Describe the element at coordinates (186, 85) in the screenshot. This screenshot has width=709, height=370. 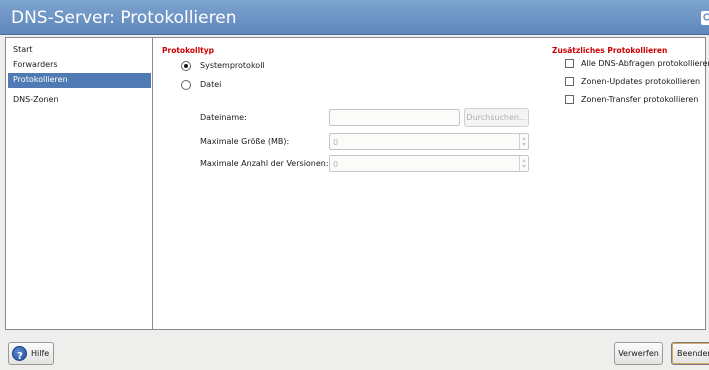
I see `radio-datei` at that location.